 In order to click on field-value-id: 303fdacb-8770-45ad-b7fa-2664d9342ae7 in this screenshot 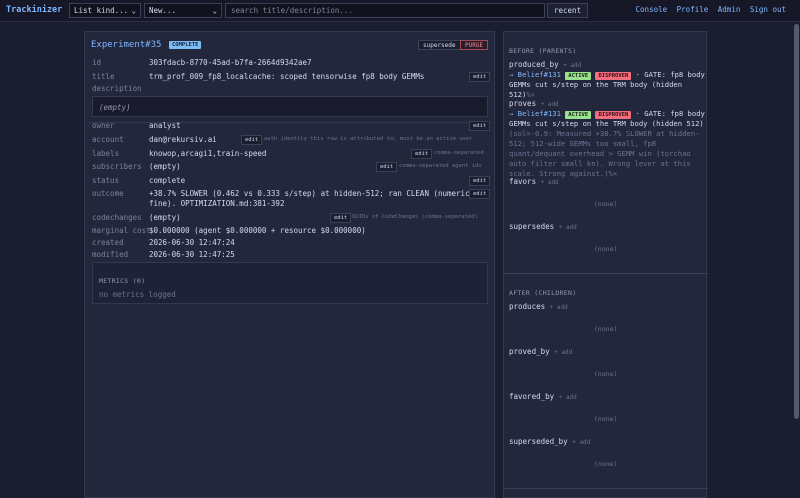, I will do `click(230, 62)`.